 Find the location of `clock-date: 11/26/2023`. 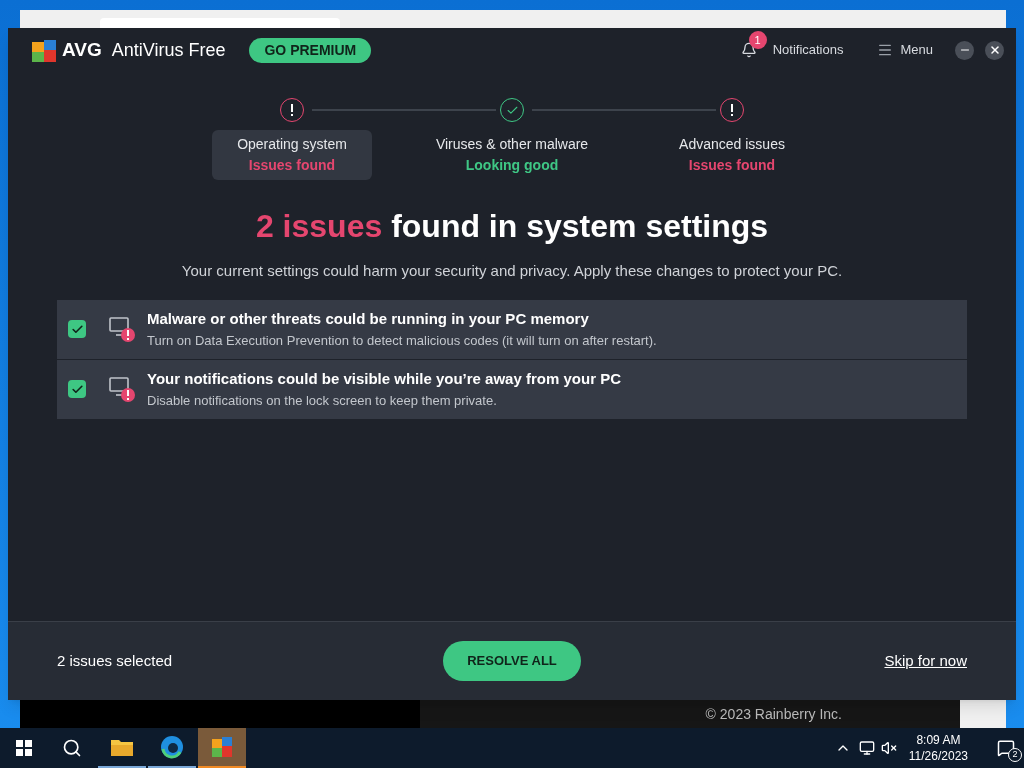

clock-date: 11/26/2023 is located at coordinates (938, 756).